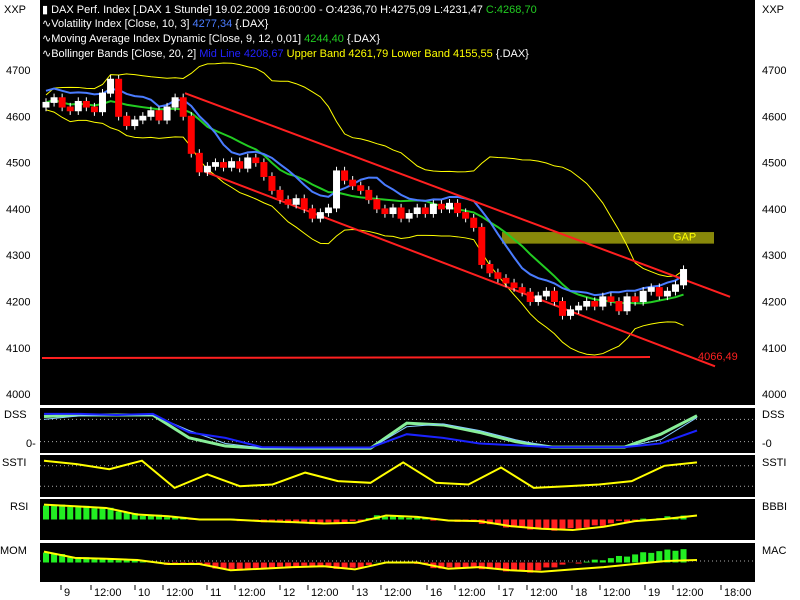 Image resolution: width=800 pixels, height=600 pixels. What do you see at coordinates (774, 210) in the screenshot?
I see `y-tick-right: 4400` at bounding box center [774, 210].